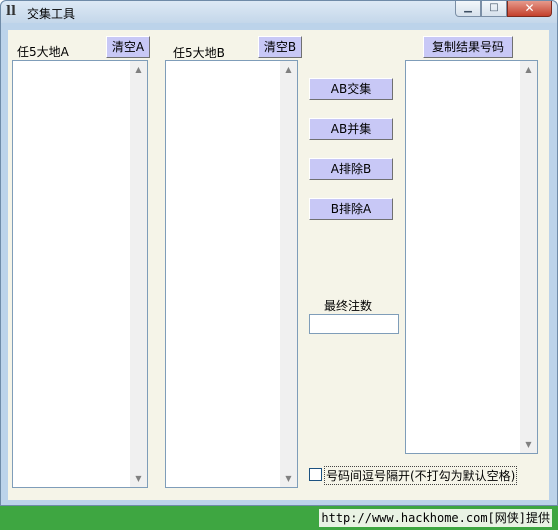 This screenshot has width=558, height=530. I want to click on final-count-label: 最终注数, so click(348, 306).